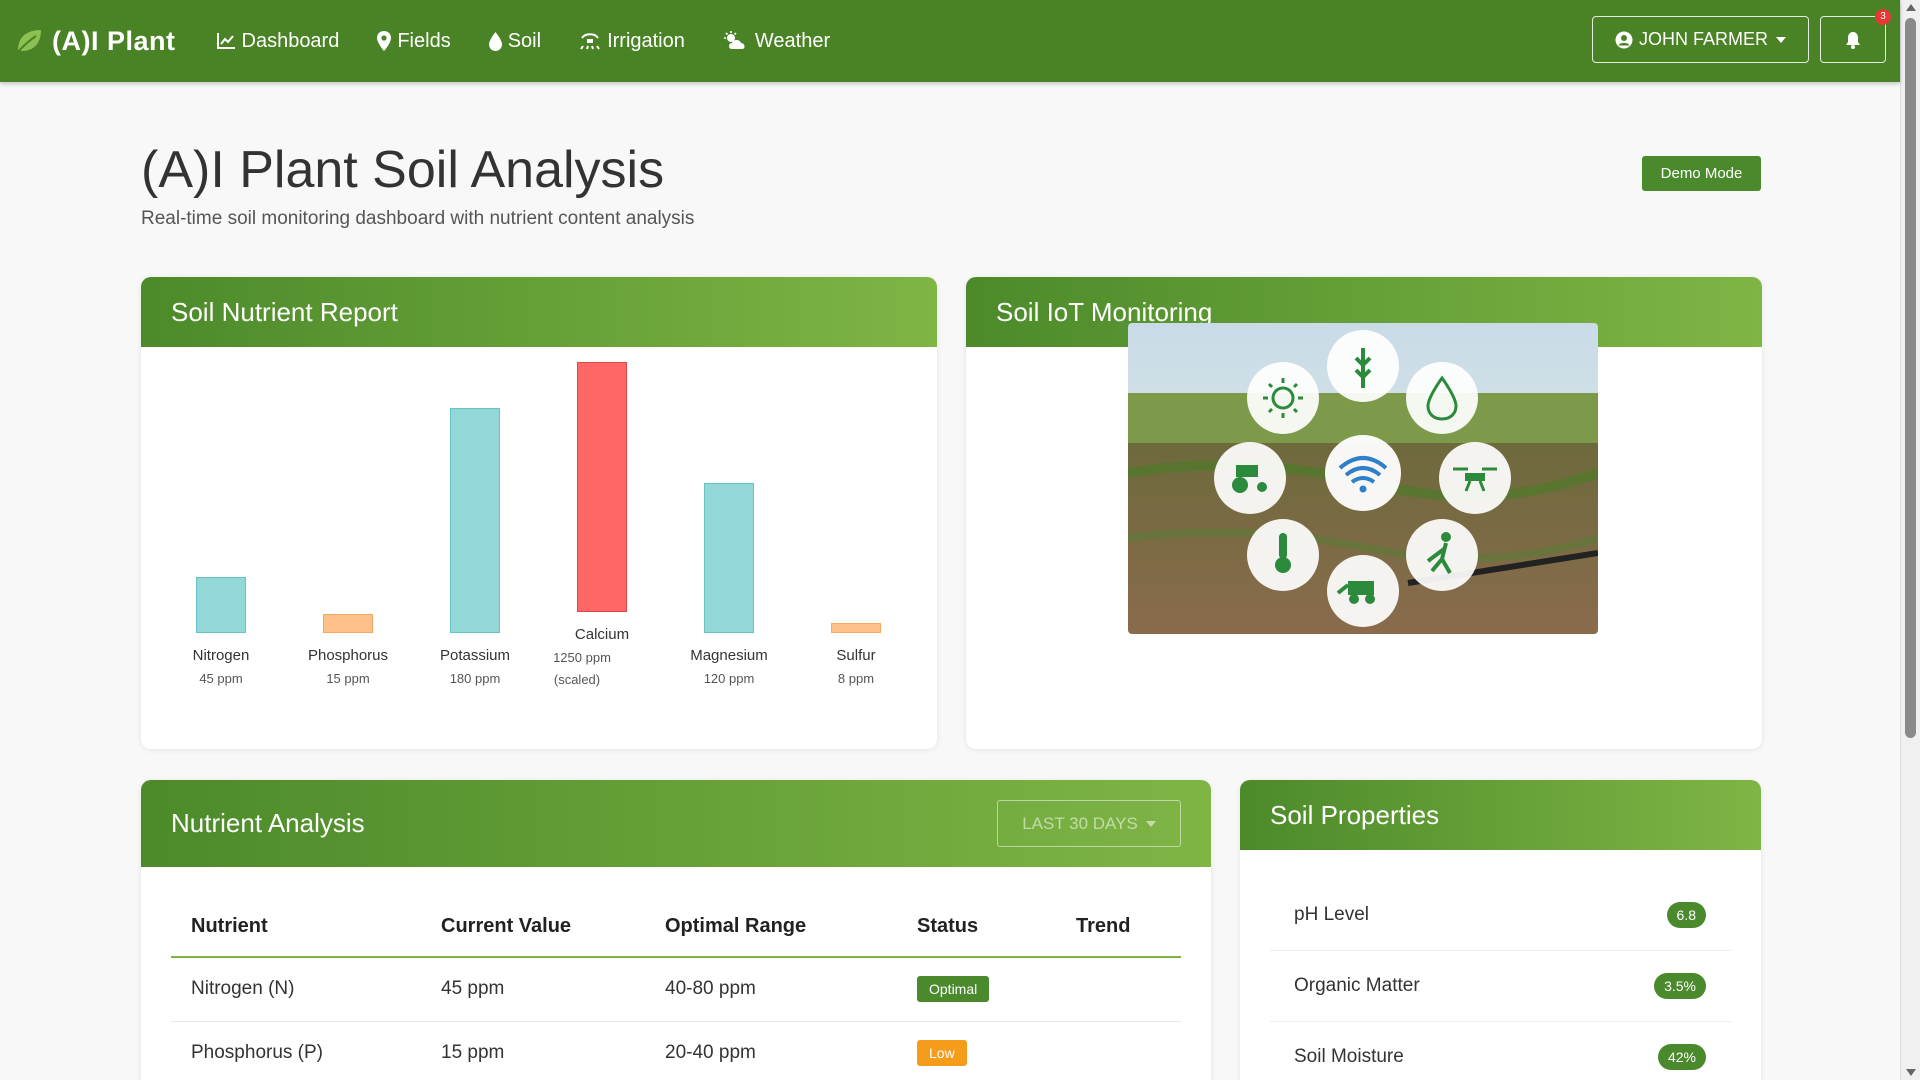  What do you see at coordinates (976, 927) in the screenshot?
I see `col-status: Status` at bounding box center [976, 927].